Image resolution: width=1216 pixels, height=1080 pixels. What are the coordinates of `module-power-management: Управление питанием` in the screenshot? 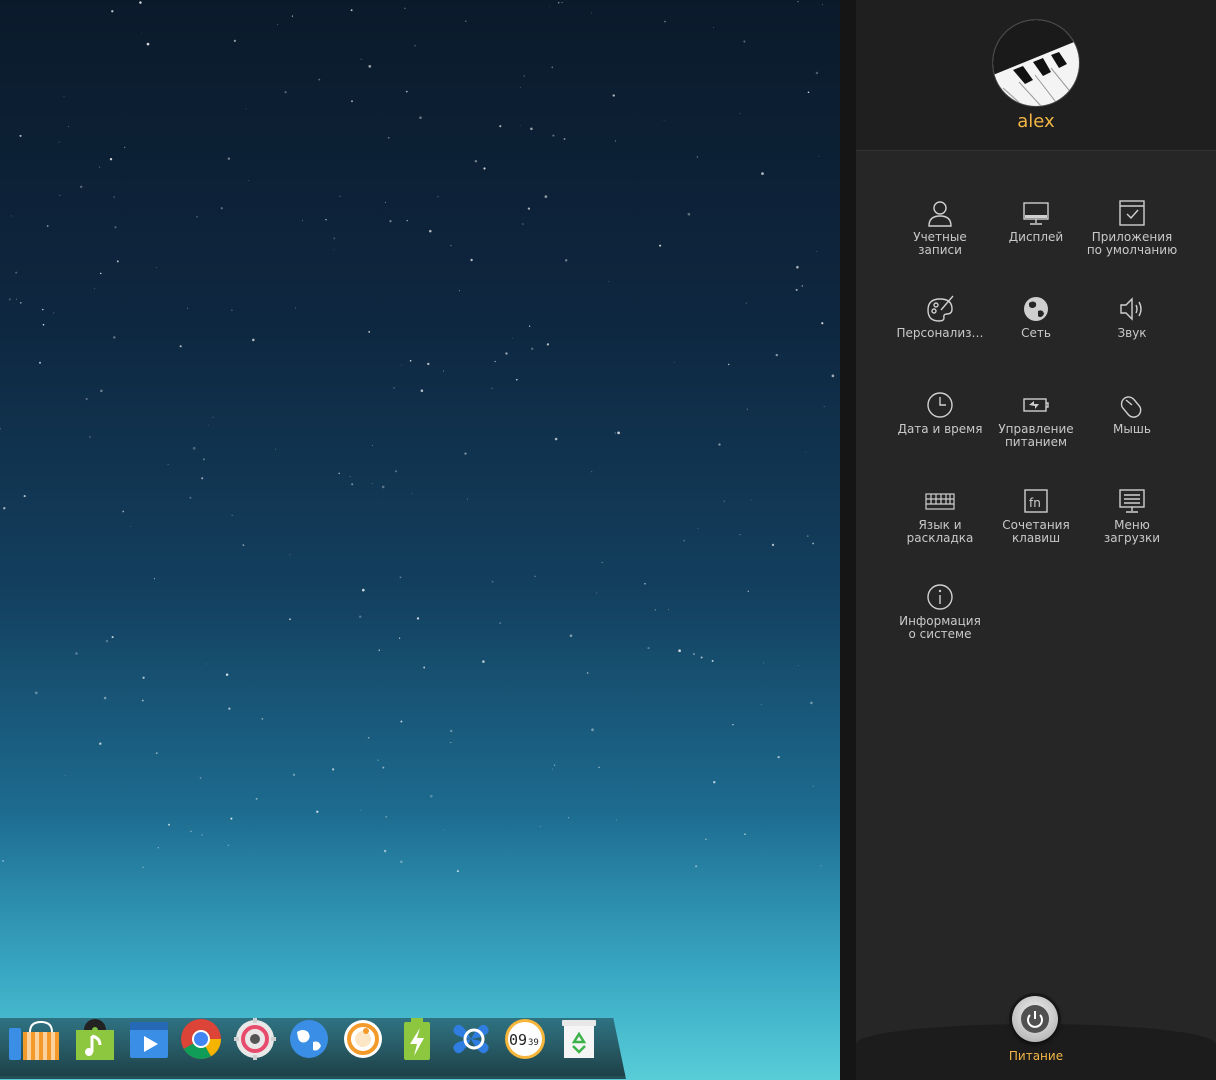 It's located at (1036, 428).